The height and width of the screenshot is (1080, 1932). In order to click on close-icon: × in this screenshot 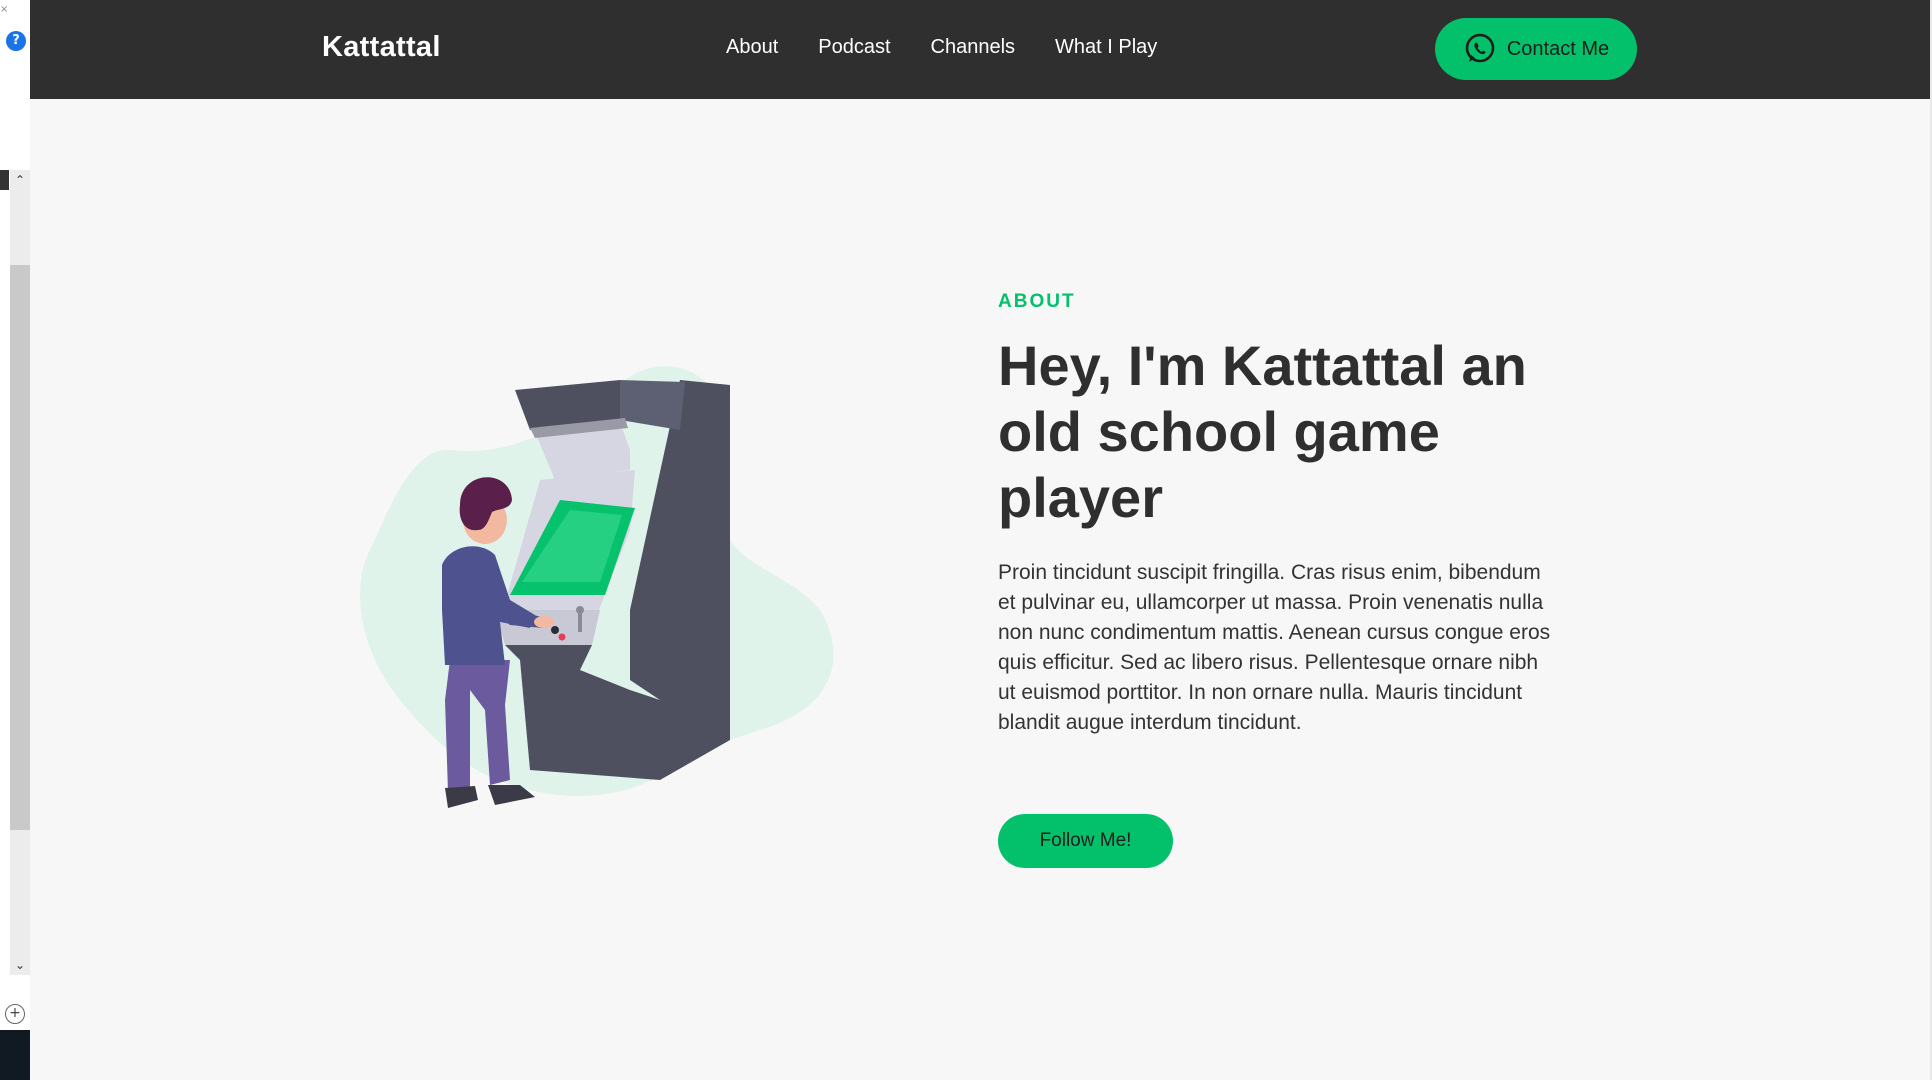, I will do `click(4, 9)`.